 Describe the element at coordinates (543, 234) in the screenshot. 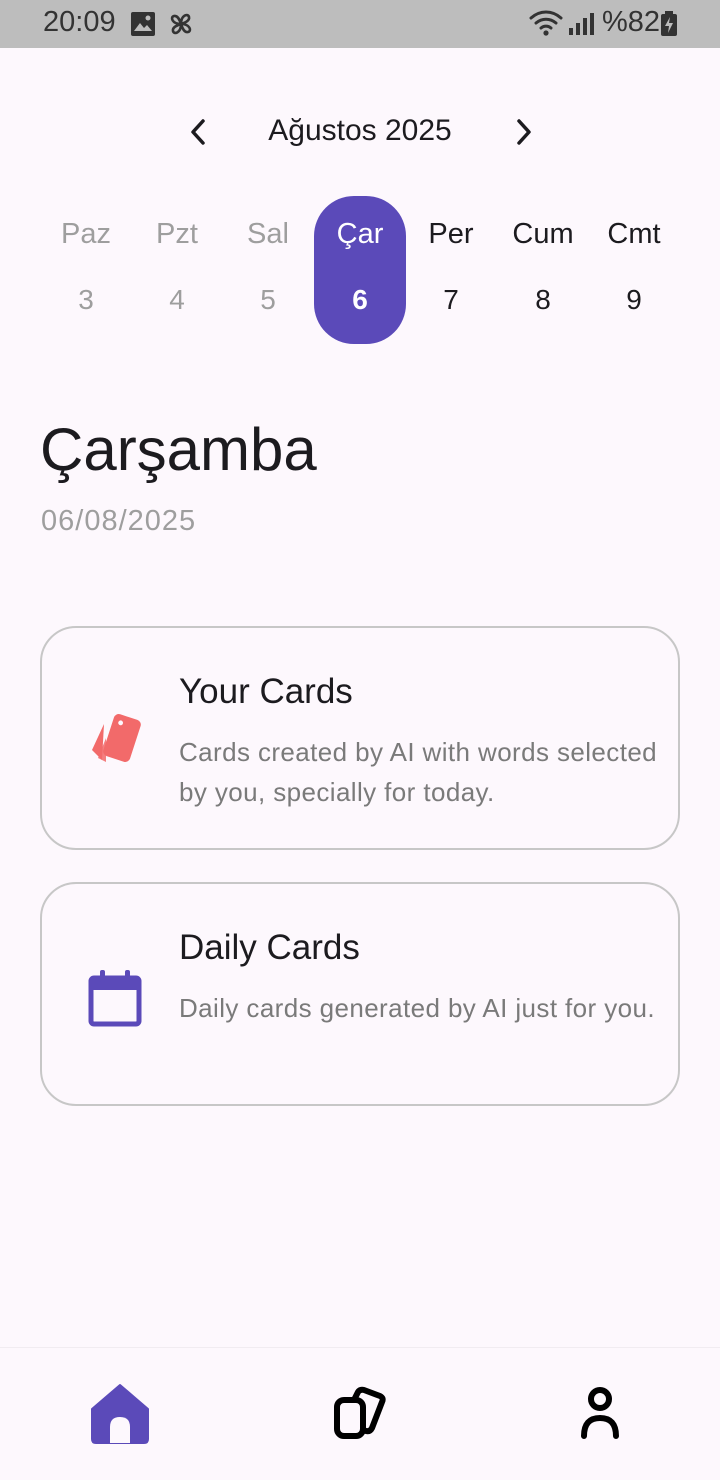

I see `day-name: Cum` at that location.